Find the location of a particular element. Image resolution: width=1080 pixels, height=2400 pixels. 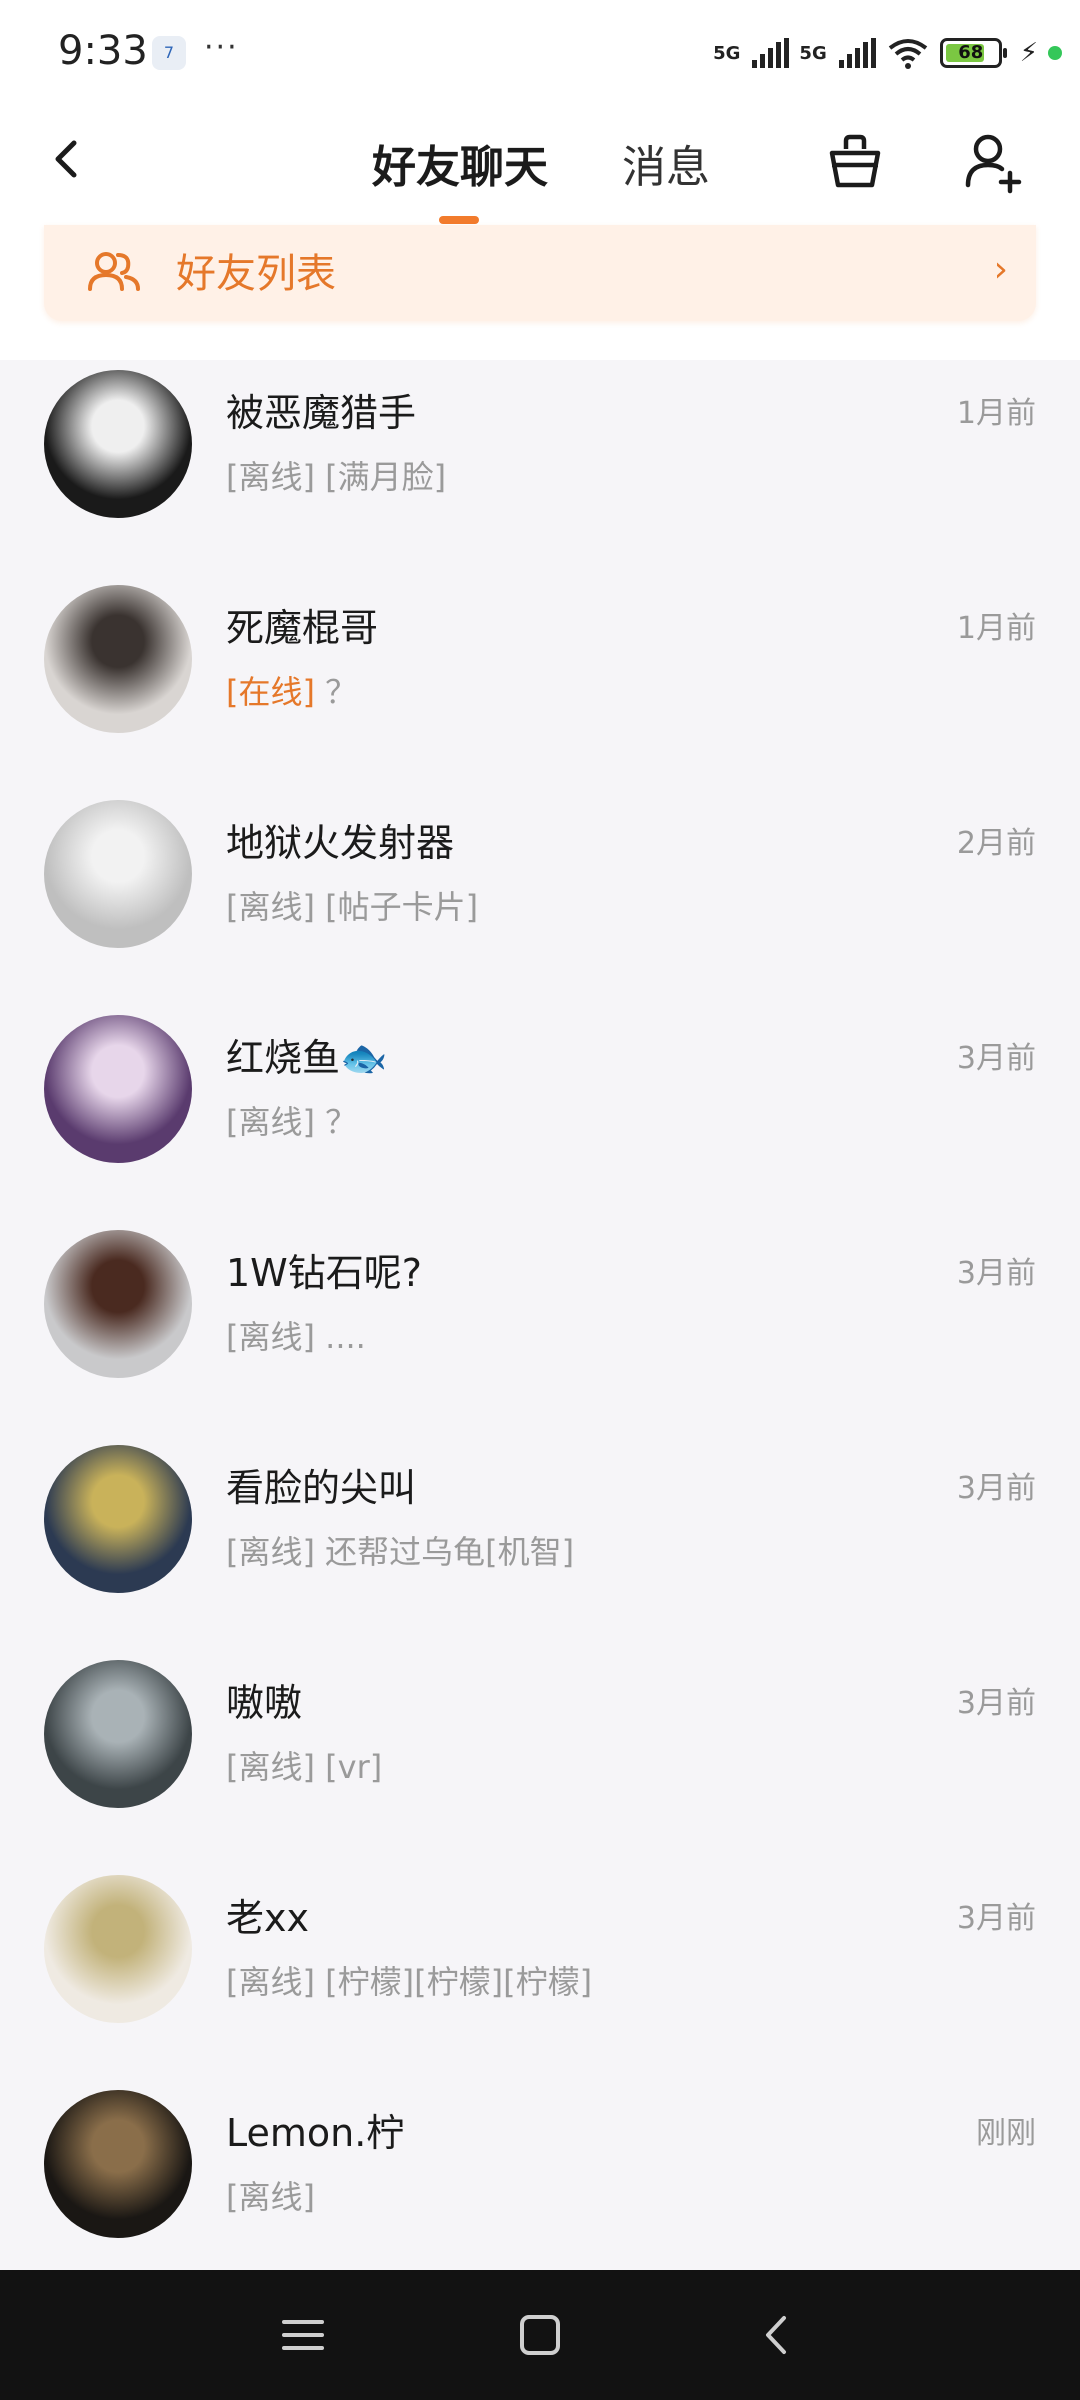

friend-name: 1W钻石呢? is located at coordinates (324, 1273).